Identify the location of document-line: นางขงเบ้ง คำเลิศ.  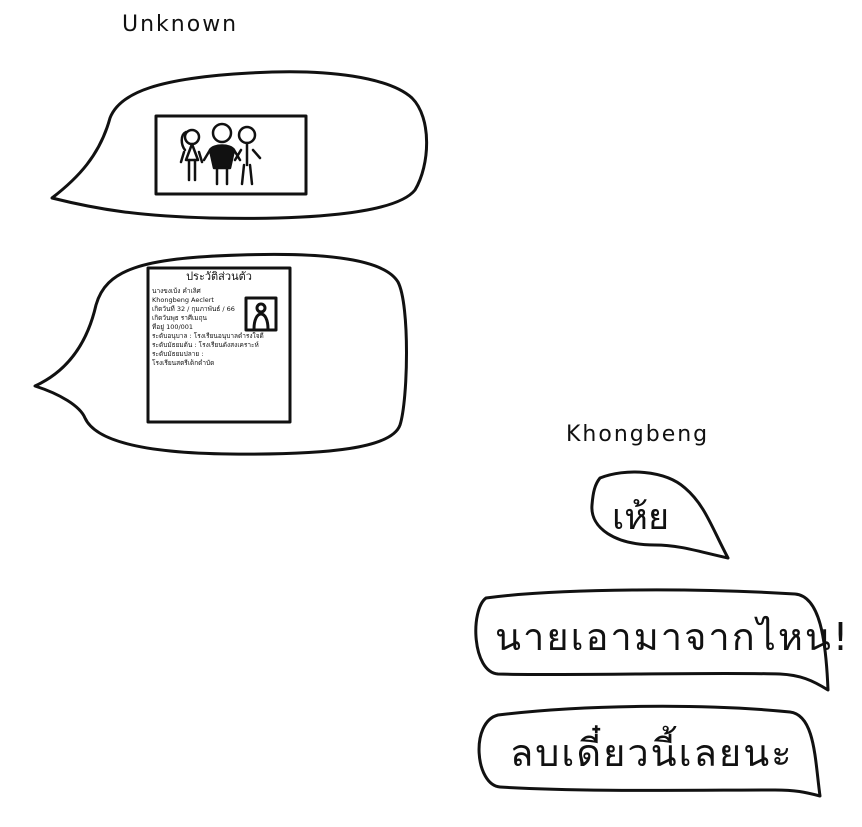
(176, 291).